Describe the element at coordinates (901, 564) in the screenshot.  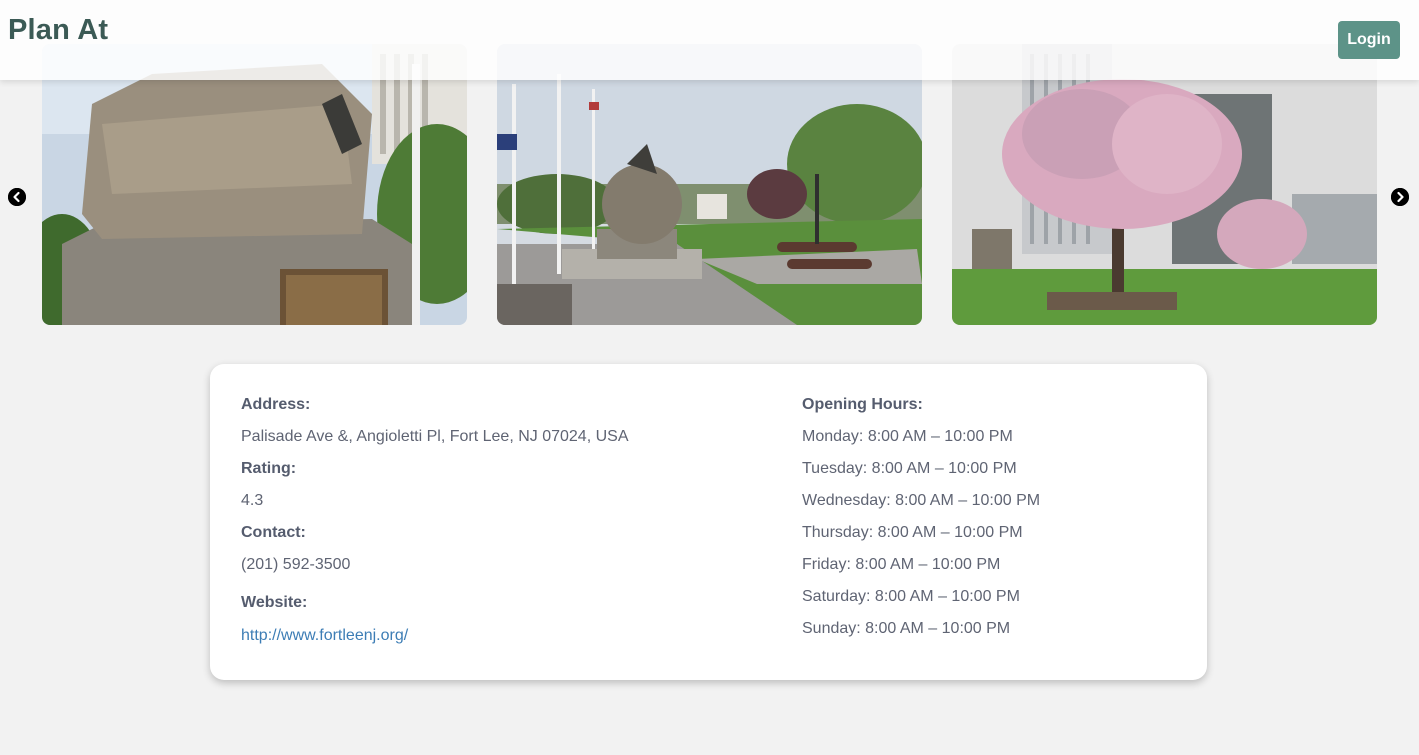
I see `hours-friday: Friday: 8:00 AM – 10:00 PM` at that location.